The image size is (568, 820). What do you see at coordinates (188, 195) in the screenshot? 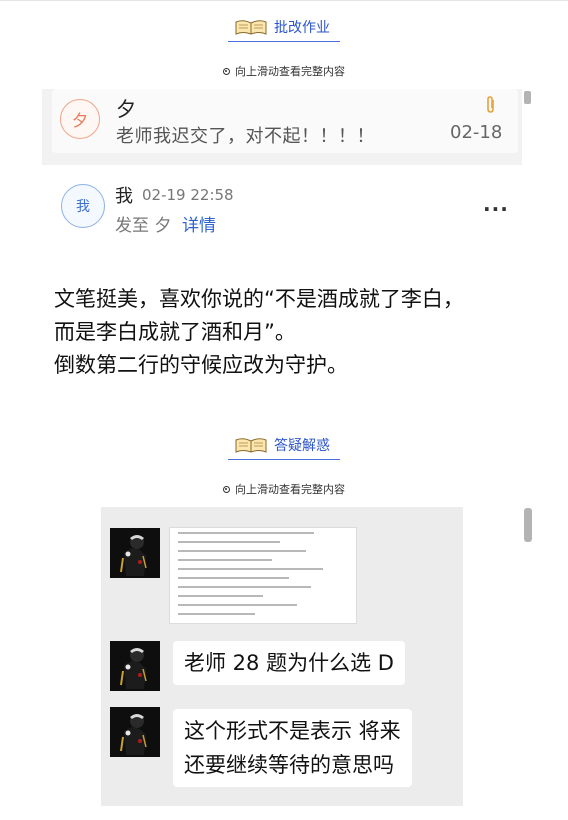
I see `reply-time: 02-19 22:58` at bounding box center [188, 195].